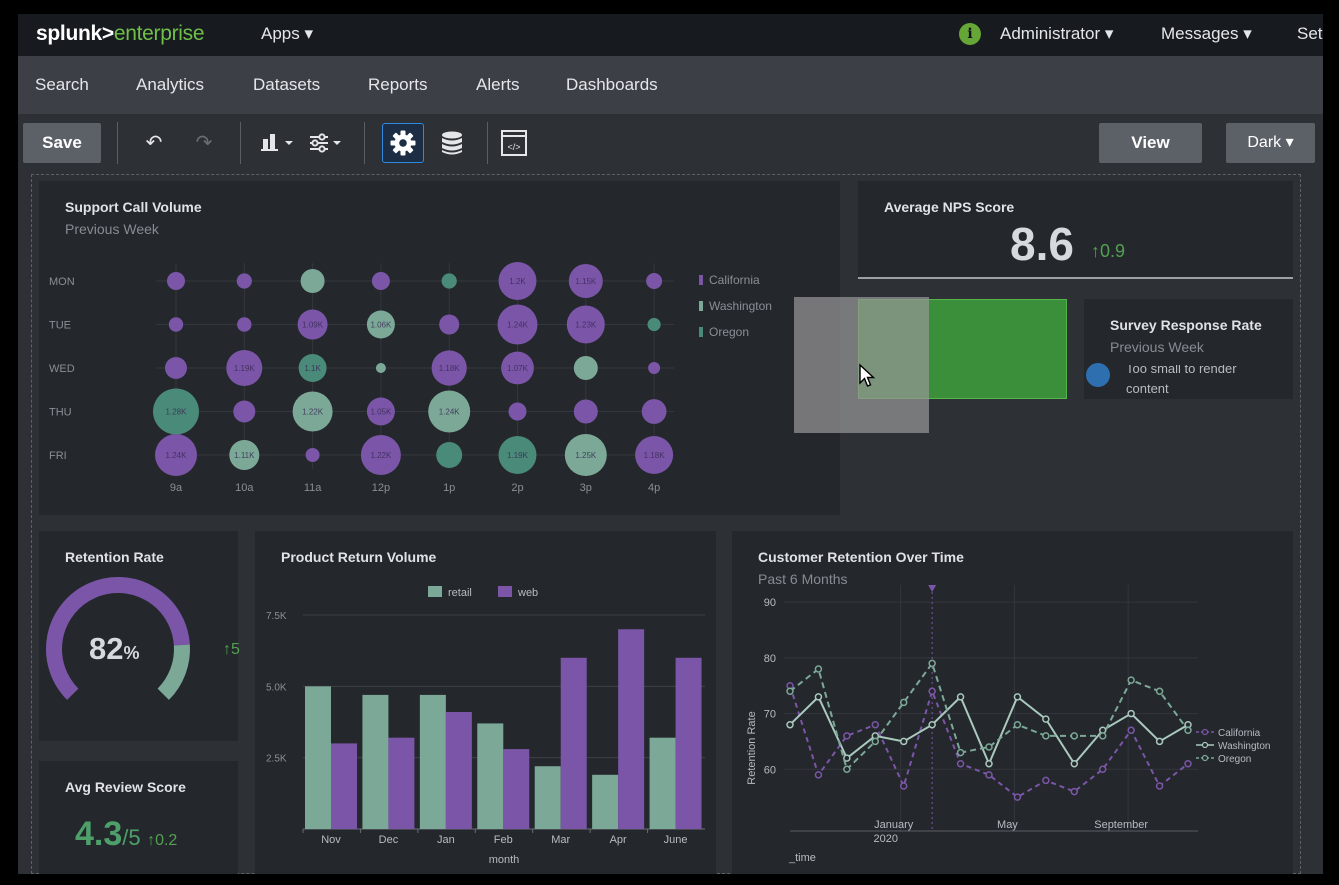  Describe the element at coordinates (114, 649) in the screenshot. I see `gauge-readout: 82%` at that location.